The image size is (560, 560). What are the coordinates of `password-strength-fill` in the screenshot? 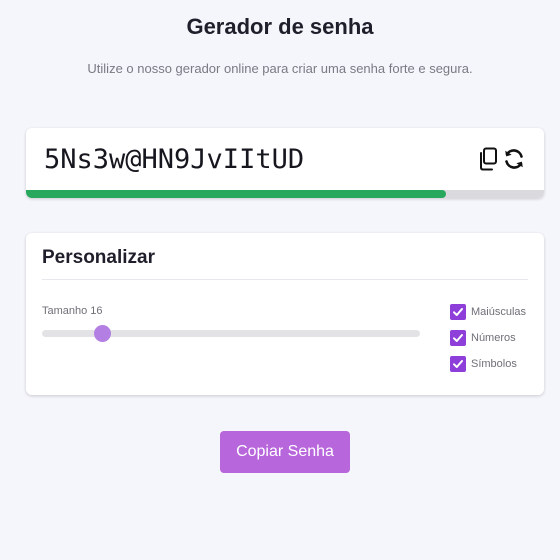 It's located at (236, 194).